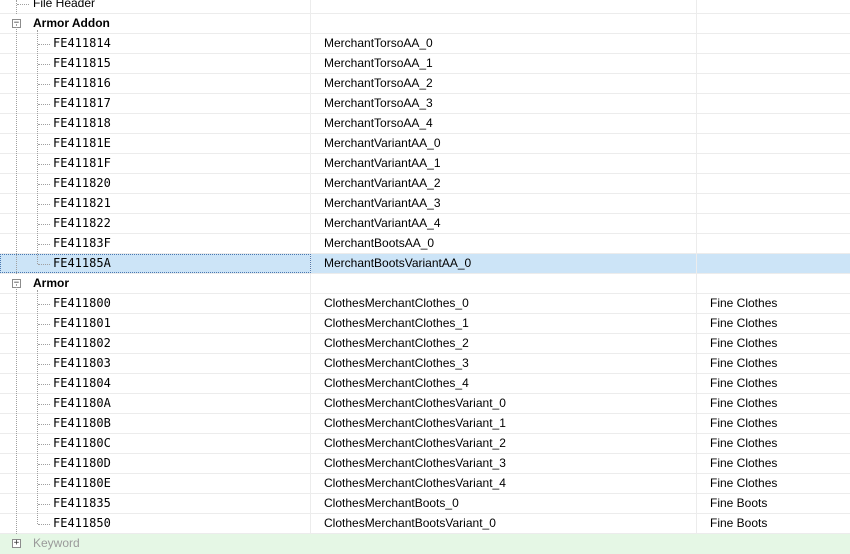  Describe the element at coordinates (82, 303) in the screenshot. I see `formid: FE411800` at that location.